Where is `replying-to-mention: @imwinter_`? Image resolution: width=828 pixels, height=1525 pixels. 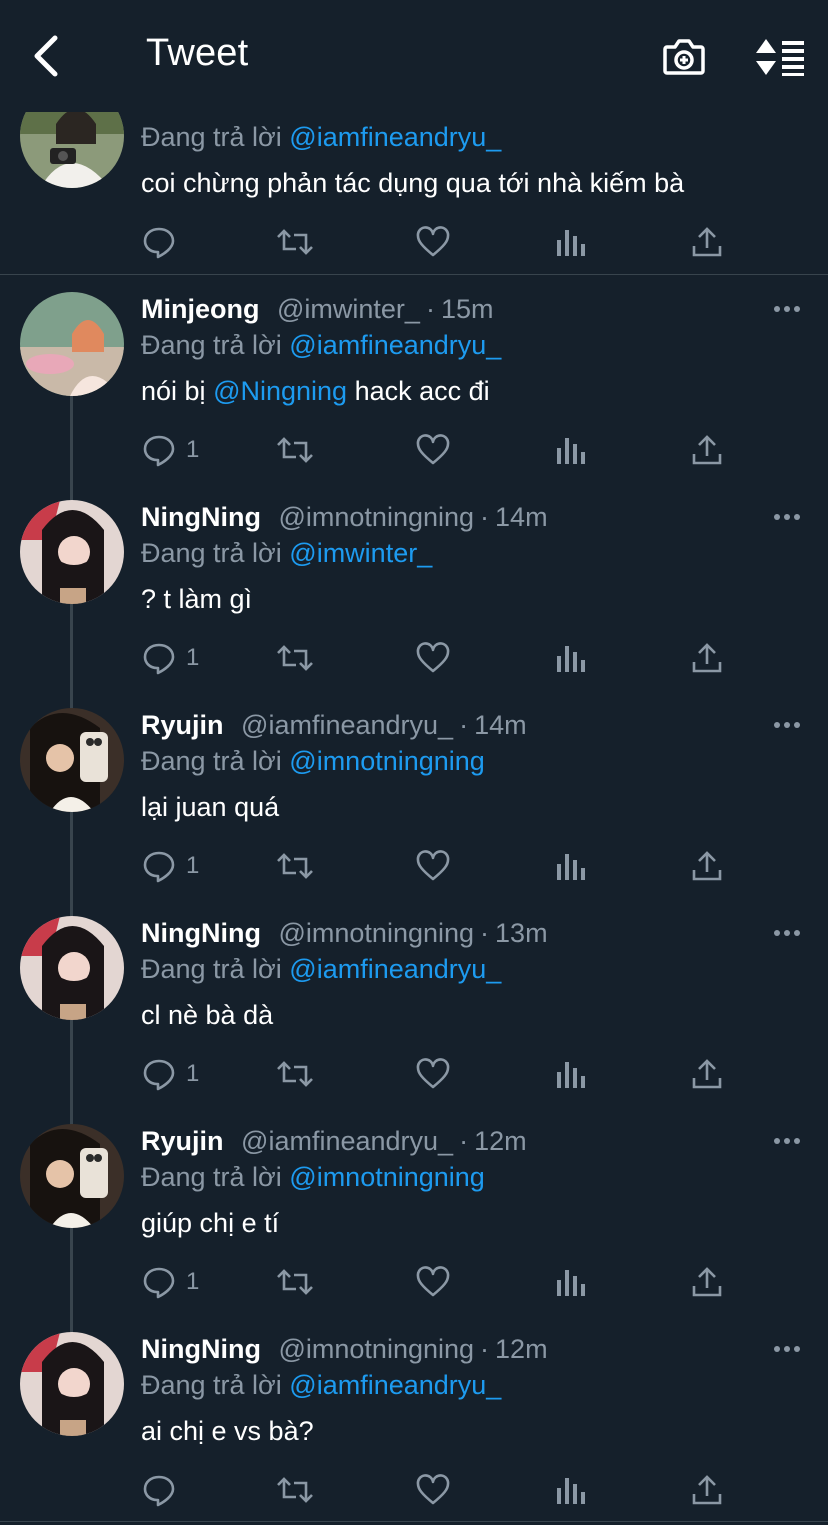 replying-to-mention: @imwinter_ is located at coordinates (360, 553).